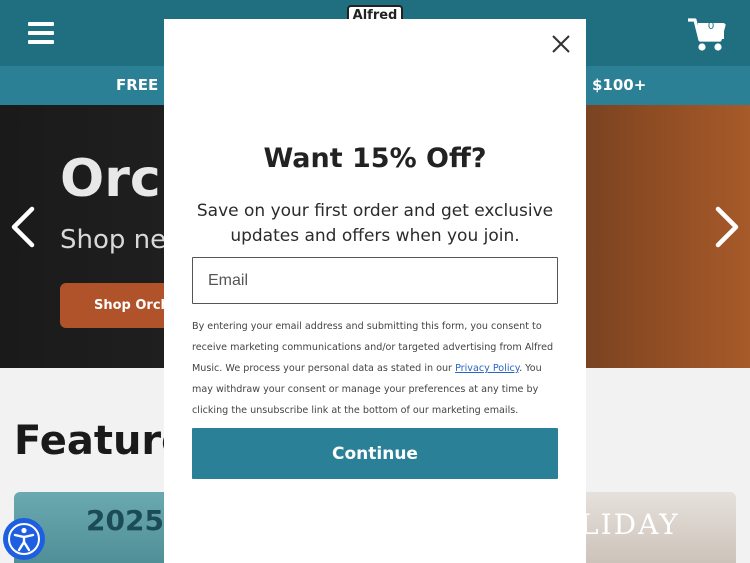 Image resolution: width=750 pixels, height=563 pixels. What do you see at coordinates (375, 158) in the screenshot?
I see `modal-title: Want 15% Off?` at bounding box center [375, 158].